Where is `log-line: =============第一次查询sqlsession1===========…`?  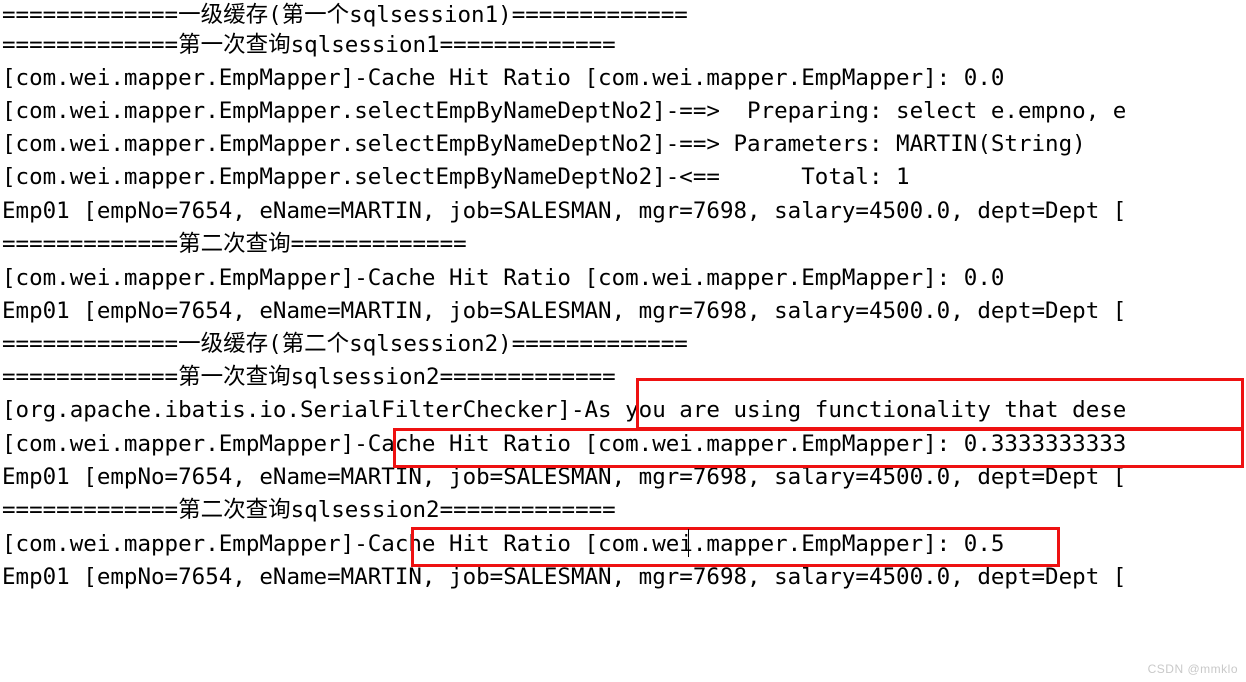 log-line: =============第一次查询sqlsession1===========… is located at coordinates (309, 45).